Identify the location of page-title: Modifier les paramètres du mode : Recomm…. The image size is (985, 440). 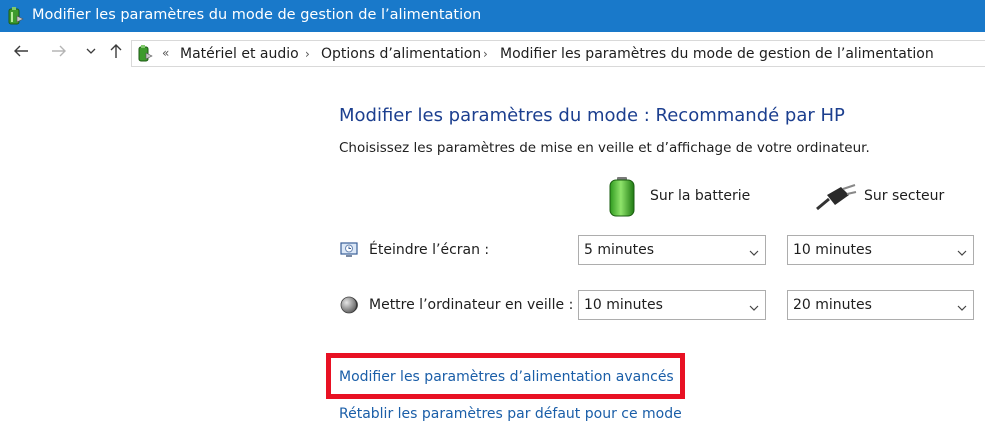
(592, 115).